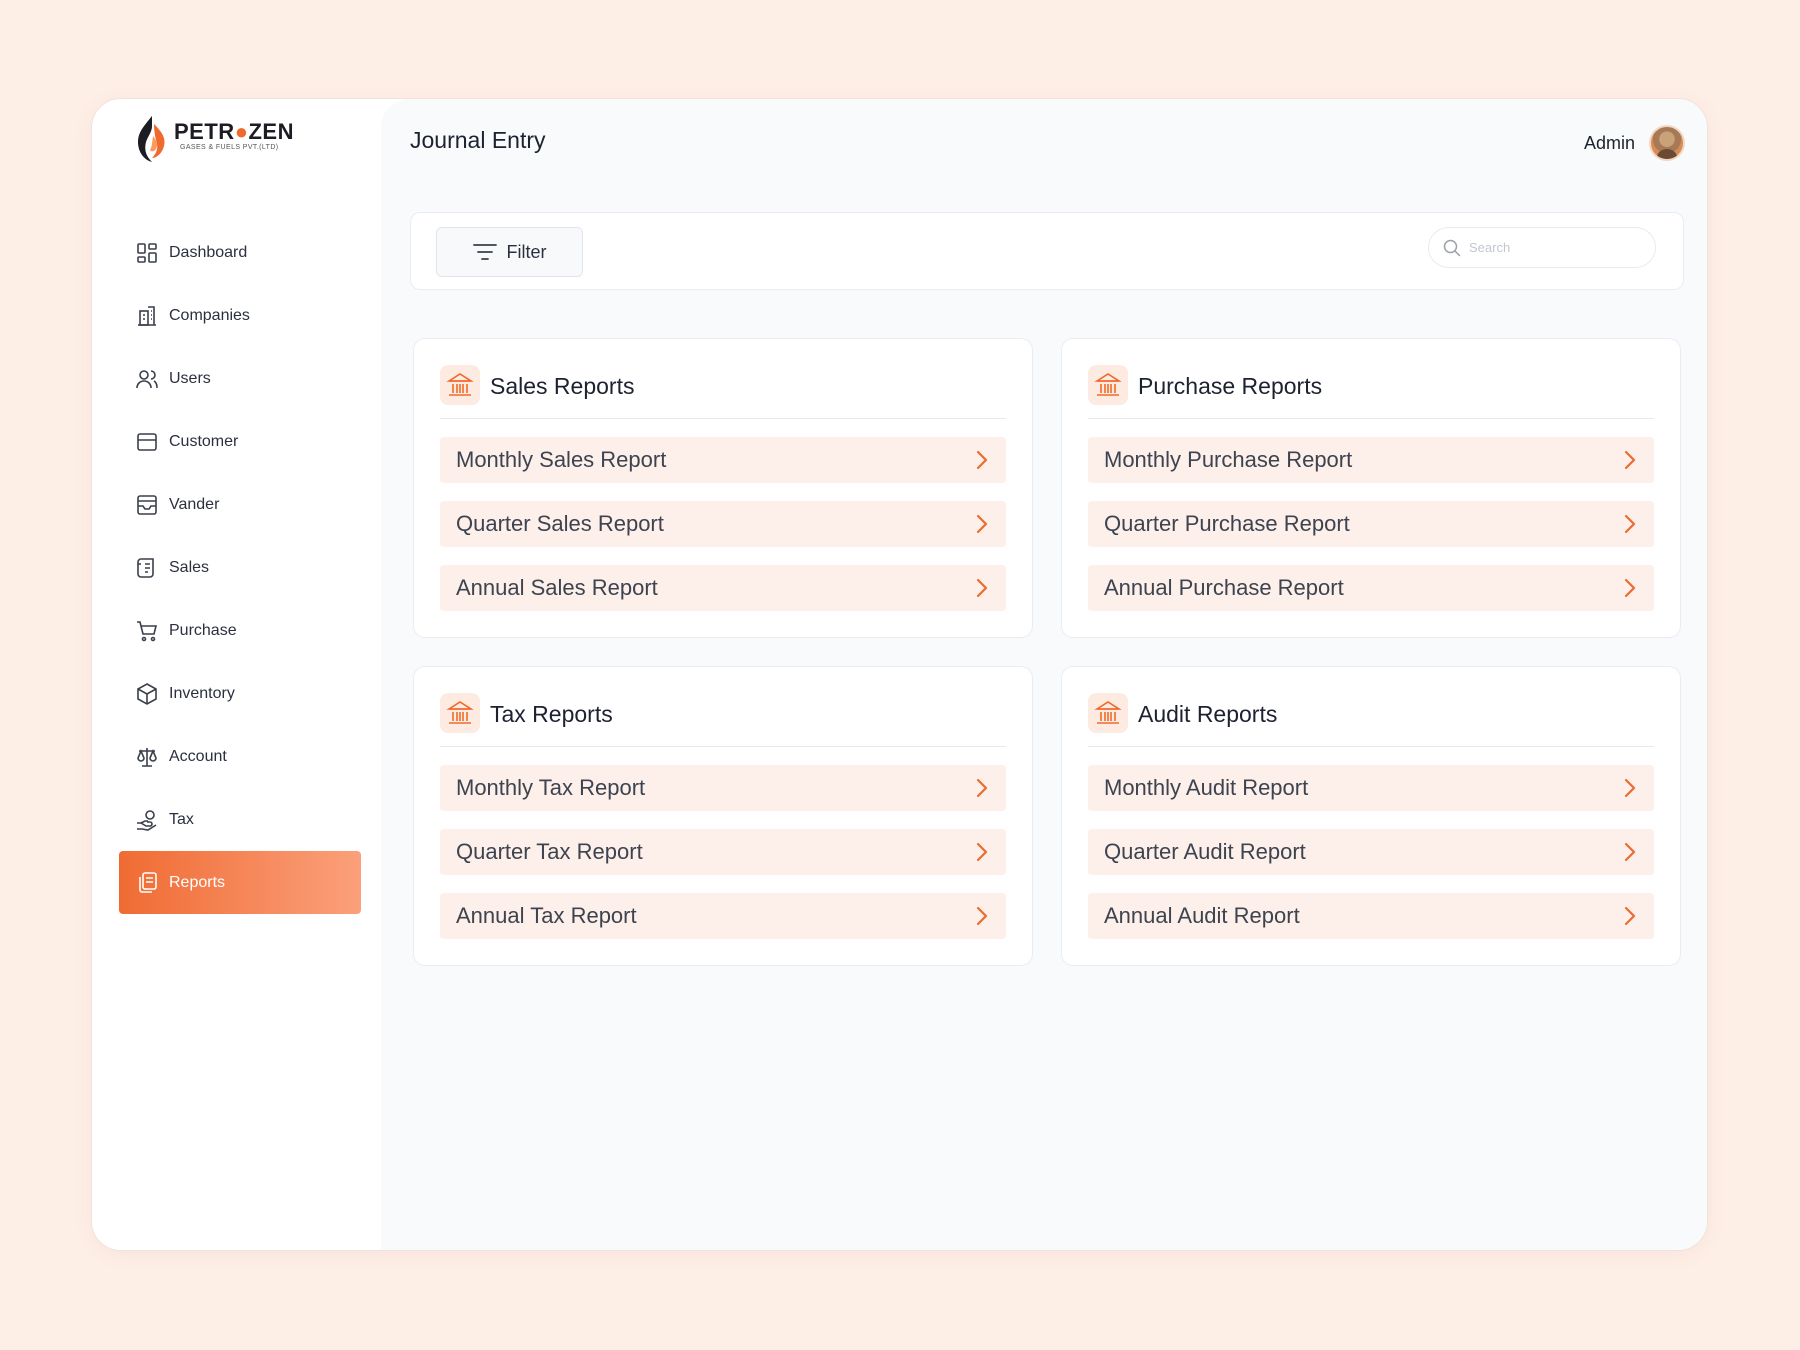 Image resolution: width=1800 pixels, height=1350 pixels. I want to click on report-link: Quarter Sales Report, so click(723, 524).